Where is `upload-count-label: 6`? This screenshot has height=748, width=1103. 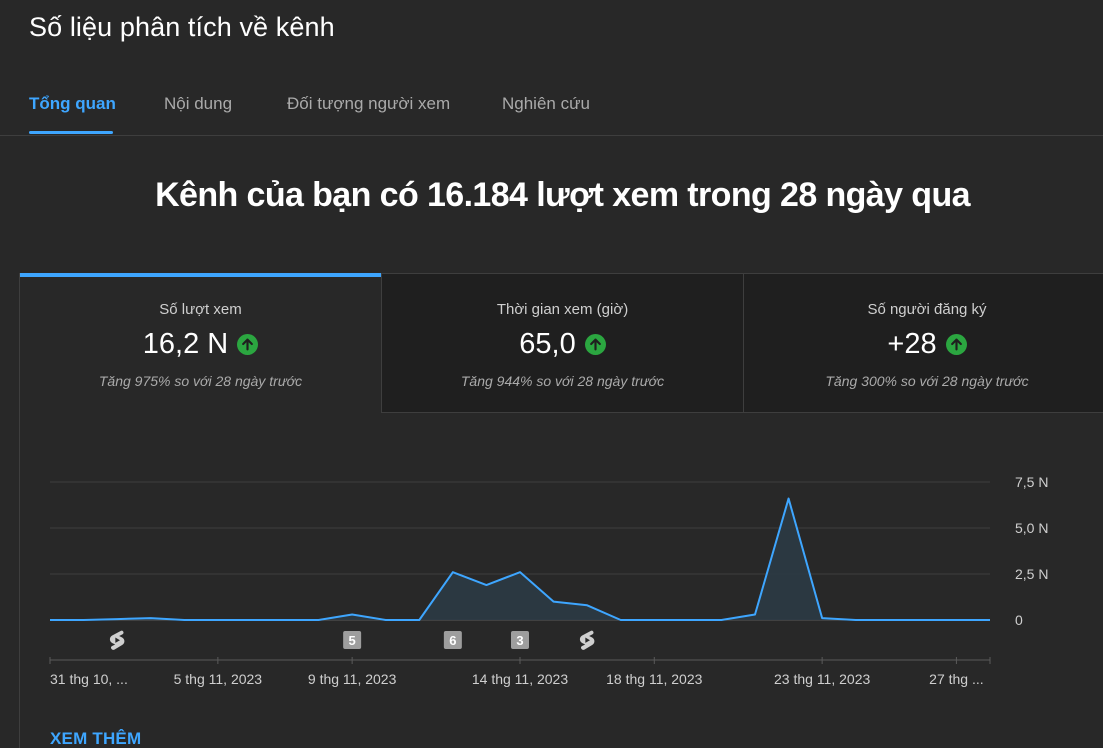
upload-count-label: 6 is located at coordinates (452, 640).